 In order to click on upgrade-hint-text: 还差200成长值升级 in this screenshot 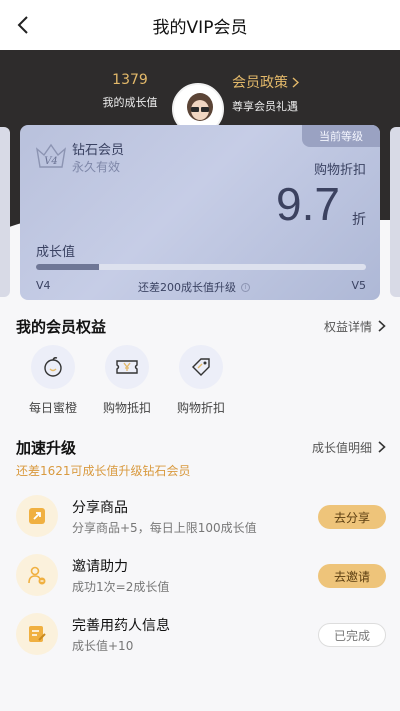, I will do `click(187, 287)`.